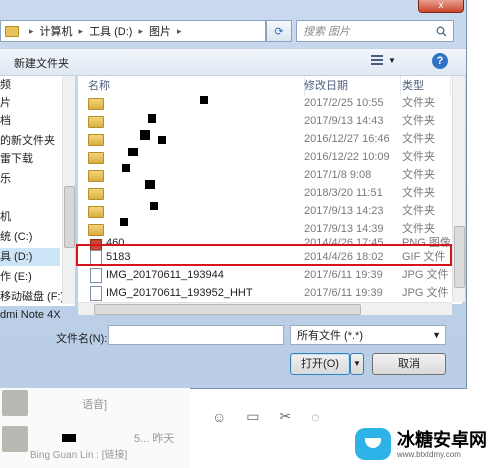 The width and height of the screenshot is (500, 468). What do you see at coordinates (79, 455) in the screenshot?
I see `chat-preview: Bing Guan Lin : [链接]` at bounding box center [79, 455].